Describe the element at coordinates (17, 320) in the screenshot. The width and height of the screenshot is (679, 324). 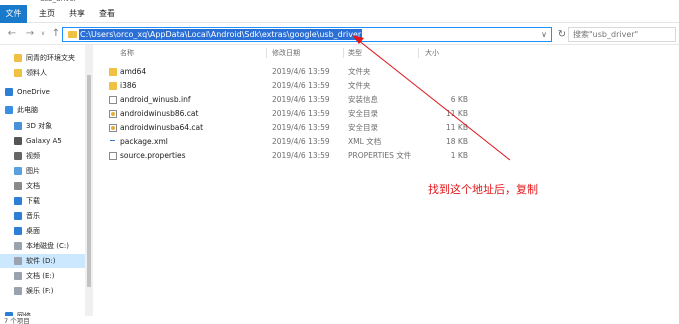
I see `item-count: 7 个项目` at that location.